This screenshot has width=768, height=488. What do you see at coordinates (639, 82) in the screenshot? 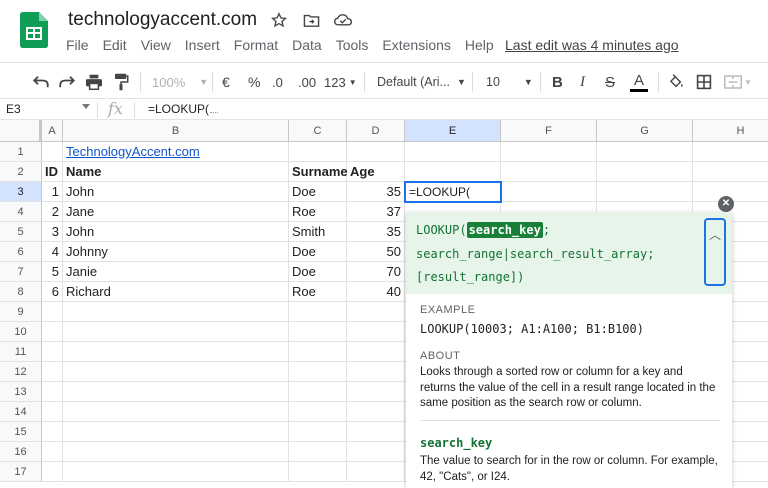
I see `text-color-button: A` at bounding box center [639, 82].